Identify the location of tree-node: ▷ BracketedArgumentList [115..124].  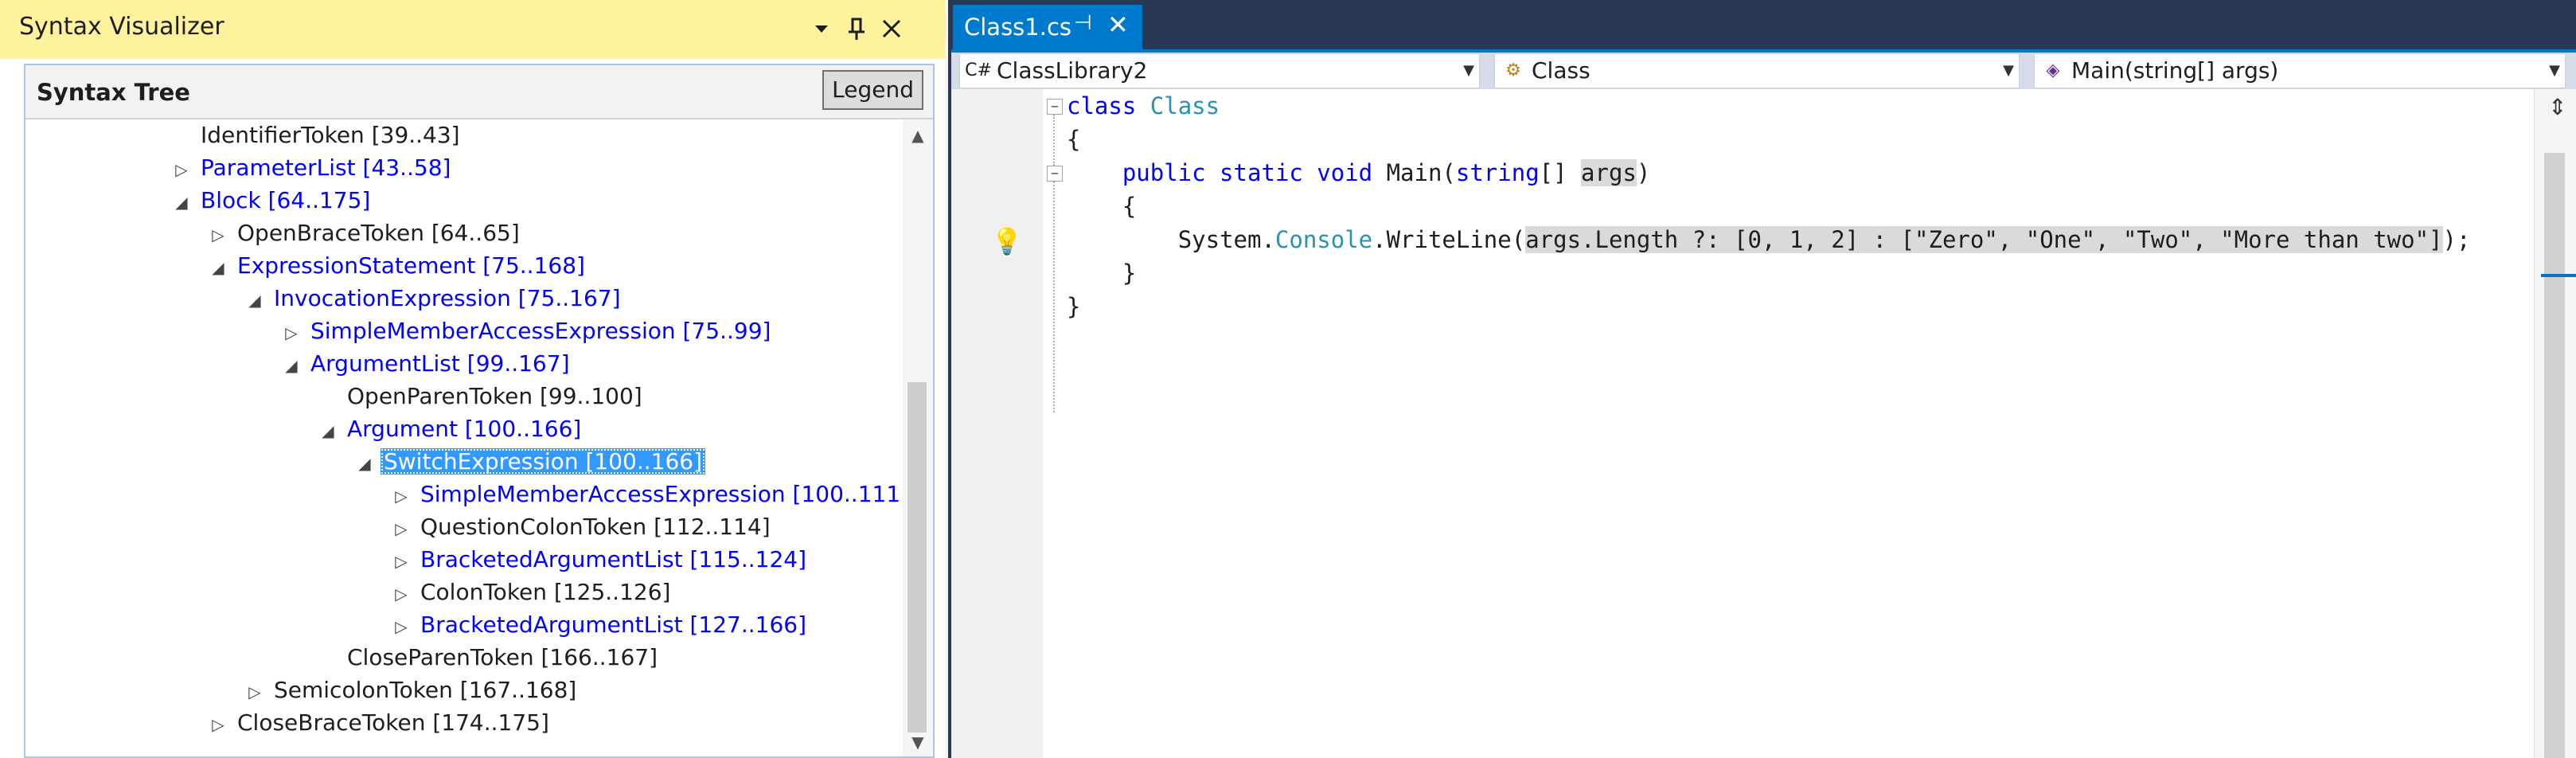
(597, 560).